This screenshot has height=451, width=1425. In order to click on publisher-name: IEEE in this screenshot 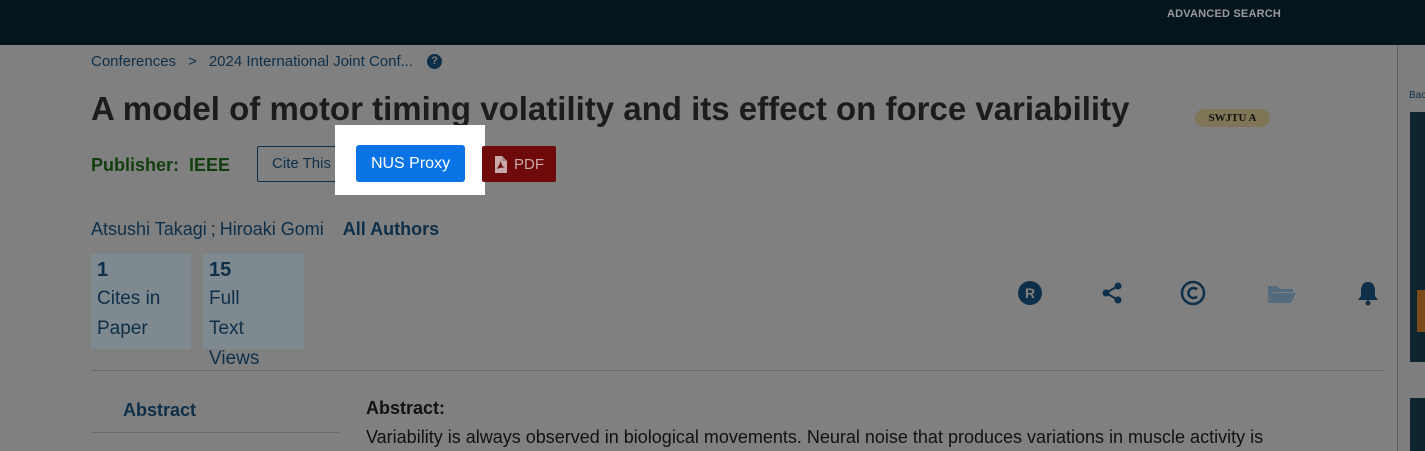, I will do `click(210, 165)`.